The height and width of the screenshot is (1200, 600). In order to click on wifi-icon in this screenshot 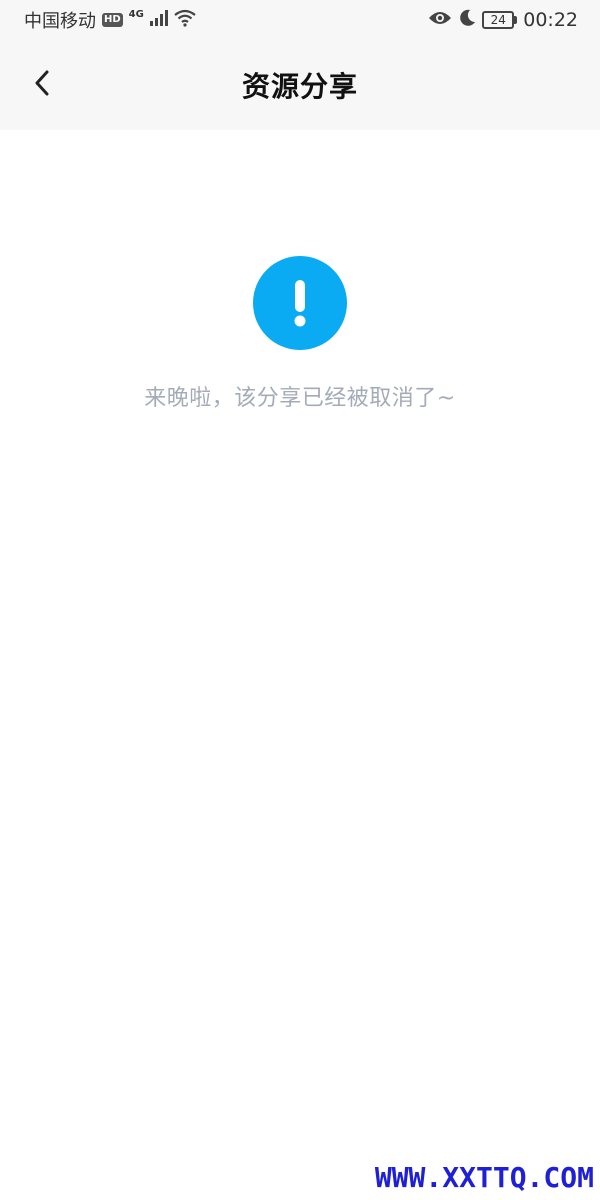, I will do `click(185, 20)`.